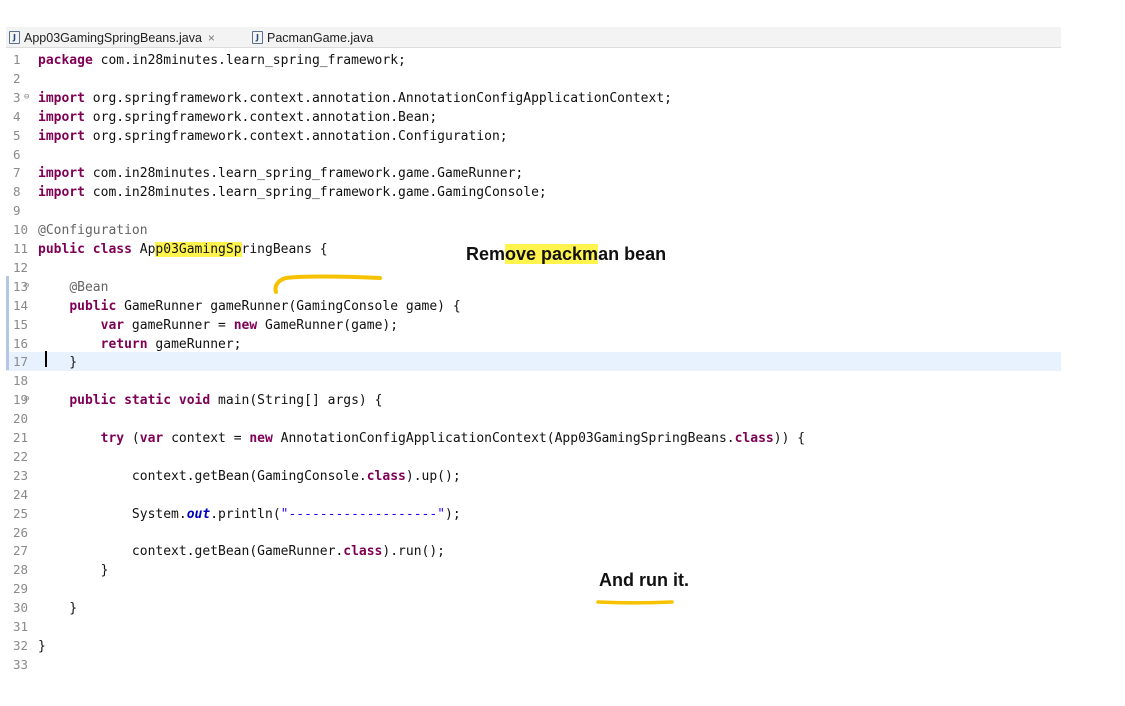  I want to click on code-line: 13 ⊖ @Bean, so click(533, 286).